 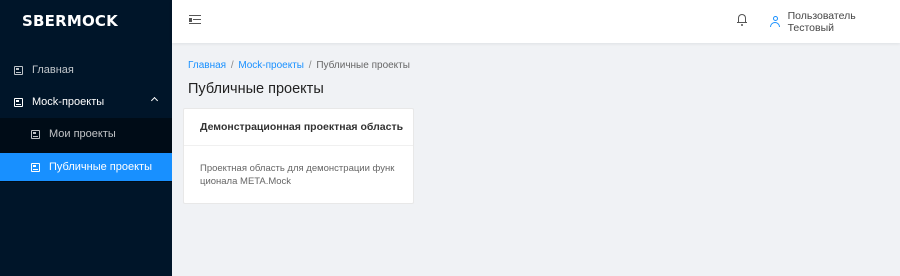 I want to click on bell-icon, so click(x=742, y=20).